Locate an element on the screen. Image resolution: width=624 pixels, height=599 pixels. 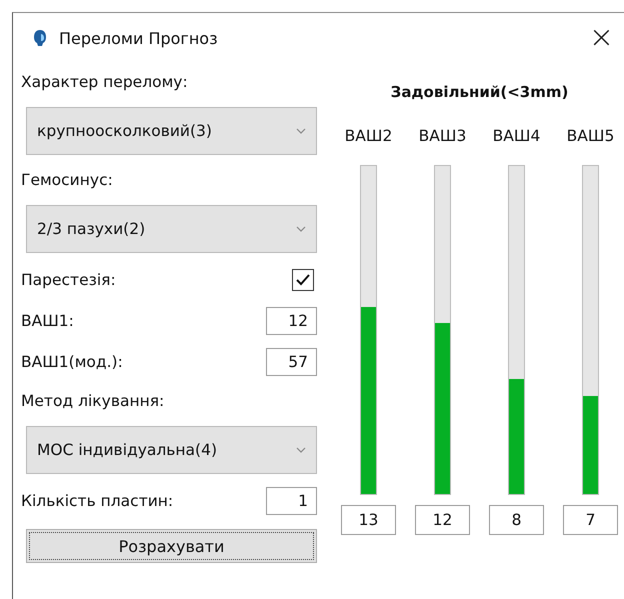
field-label: Гемосинус: is located at coordinates (67, 180).